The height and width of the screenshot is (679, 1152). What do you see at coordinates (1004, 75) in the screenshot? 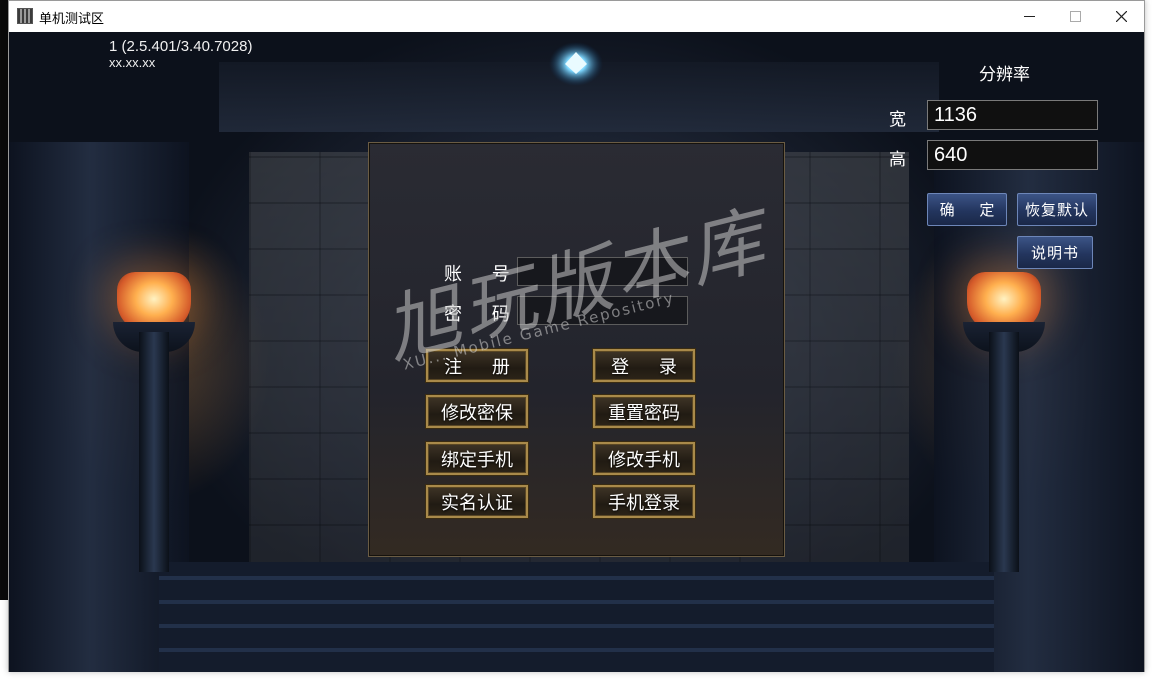
I see `resolution-title: 分辨率` at bounding box center [1004, 75].